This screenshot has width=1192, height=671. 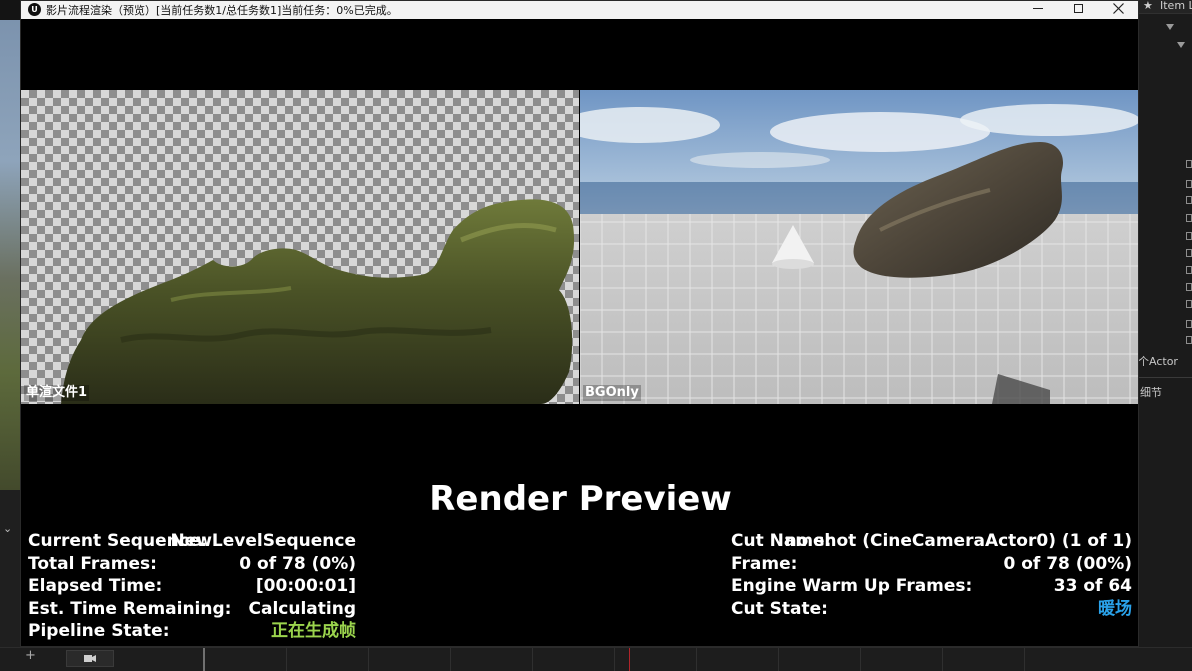 What do you see at coordinates (11, 580) in the screenshot?
I see `editor-left-strip` at bounding box center [11, 580].